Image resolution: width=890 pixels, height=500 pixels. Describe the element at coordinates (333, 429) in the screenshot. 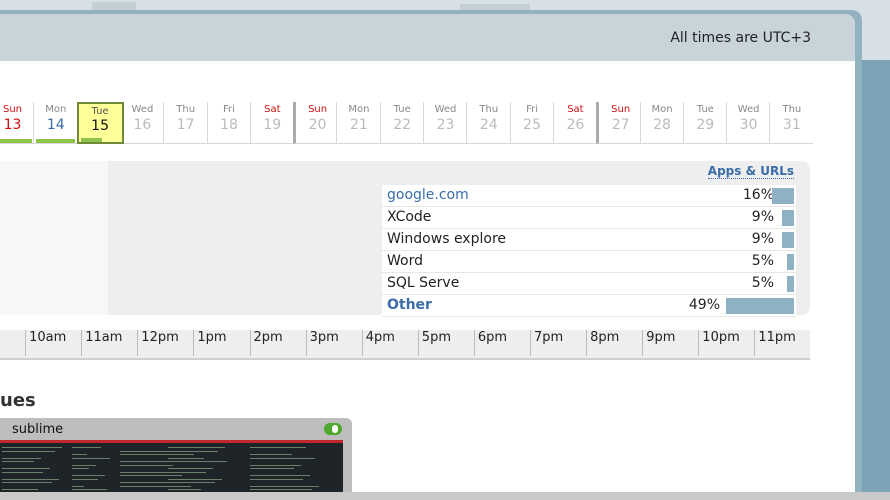

I see `activity-status-icon` at that location.